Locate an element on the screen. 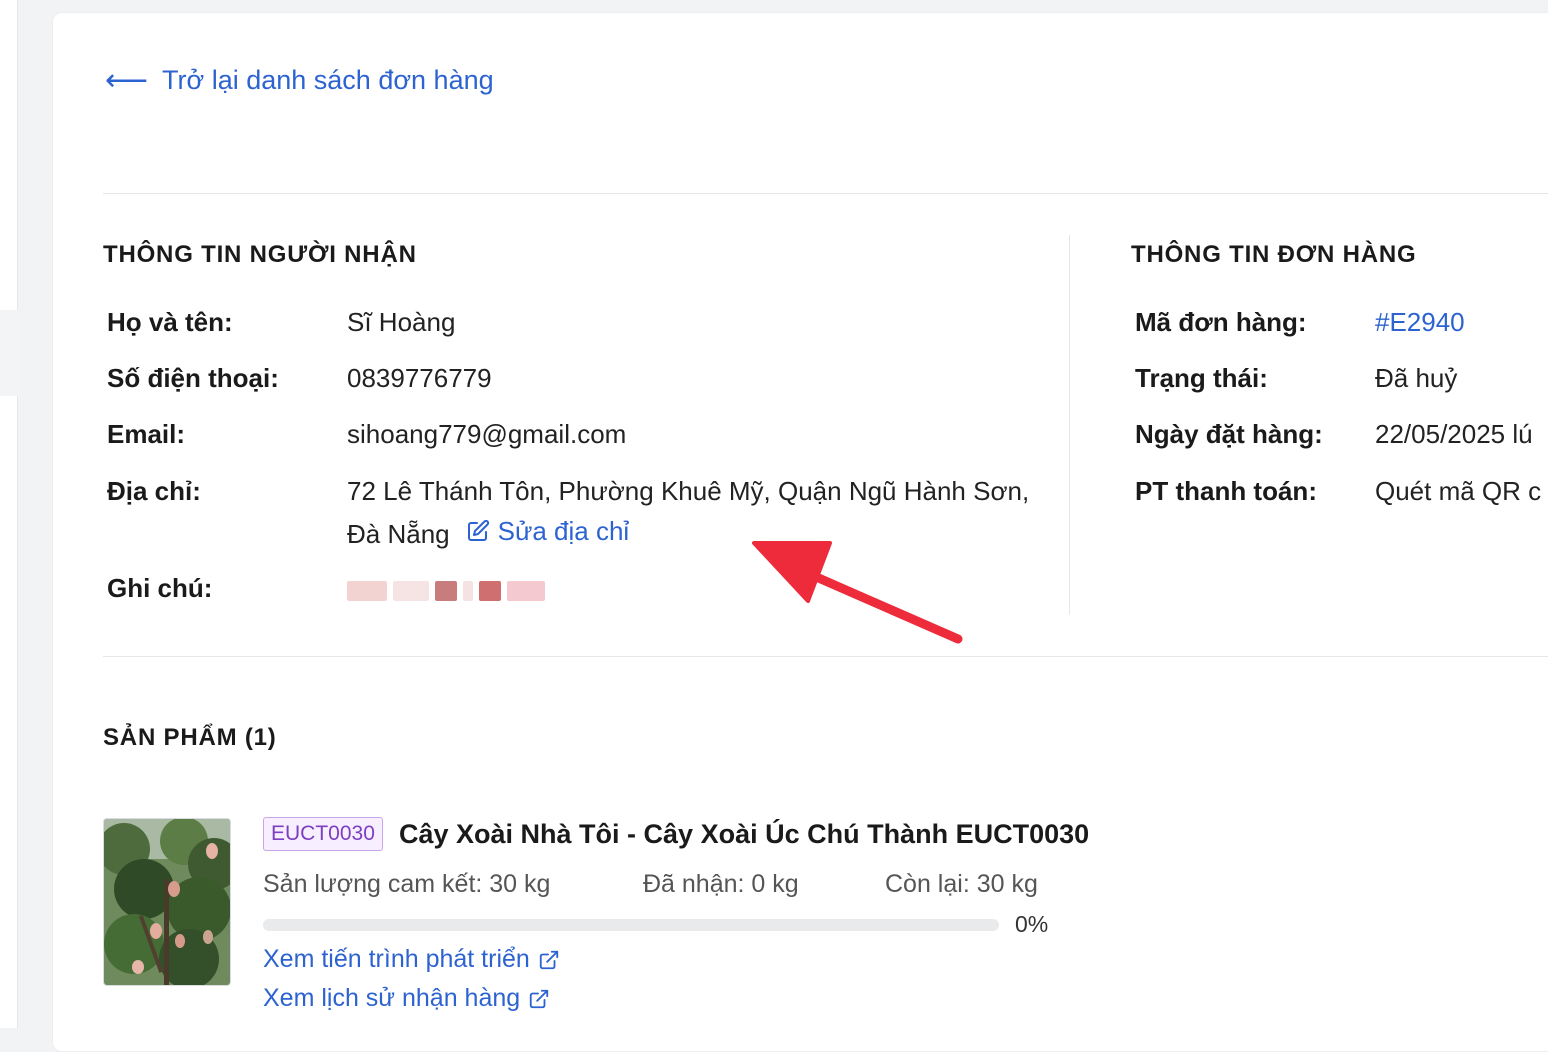 The width and height of the screenshot is (1548, 1052). phone-value: 0839776779 is located at coordinates (419, 378).